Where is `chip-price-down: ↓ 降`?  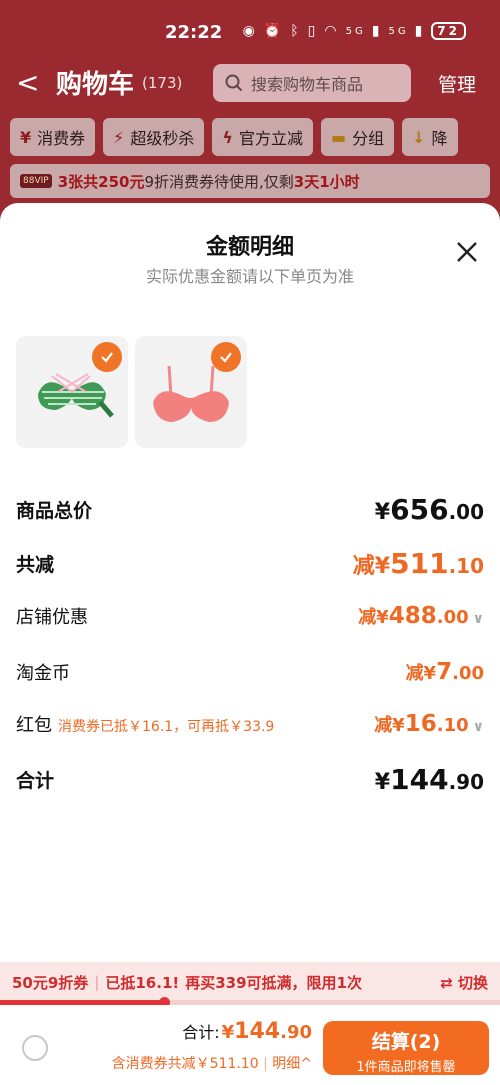 chip-price-down: ↓ 降 is located at coordinates (430, 137).